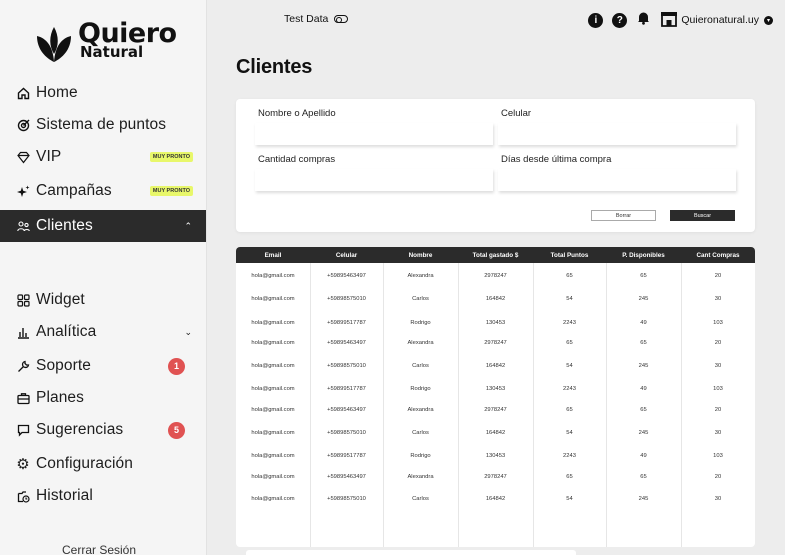  Describe the element at coordinates (103, 366) in the screenshot. I see `sidebar-item-support: Soporte 1` at that location.